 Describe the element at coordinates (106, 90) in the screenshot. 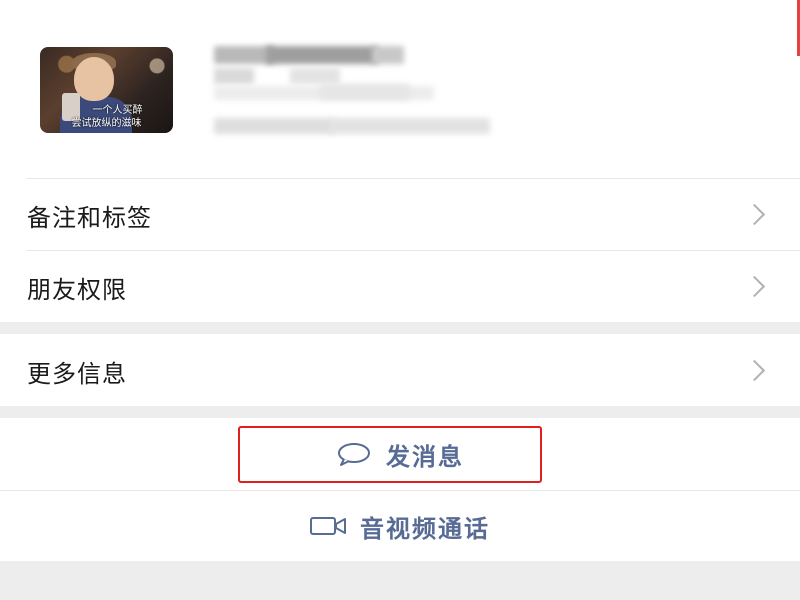

I see `avatar: 一个人买醉 尝试放纵的滋味` at that location.